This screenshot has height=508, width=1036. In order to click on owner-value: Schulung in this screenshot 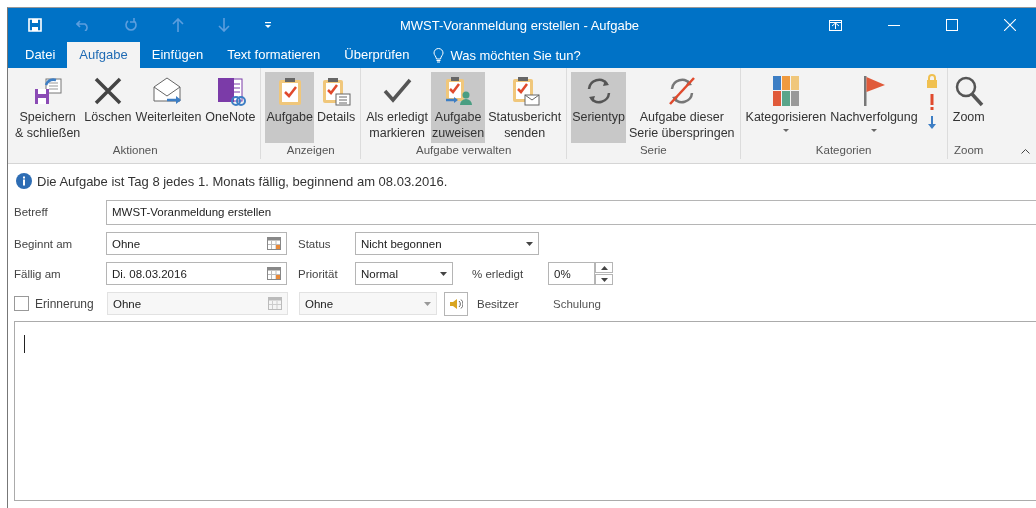, I will do `click(577, 303)`.